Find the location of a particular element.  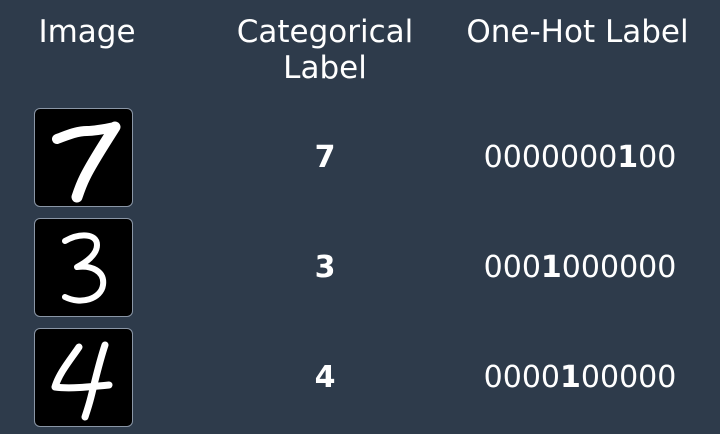

header-categorical-label: Categorical Label is located at coordinates (325, 50).